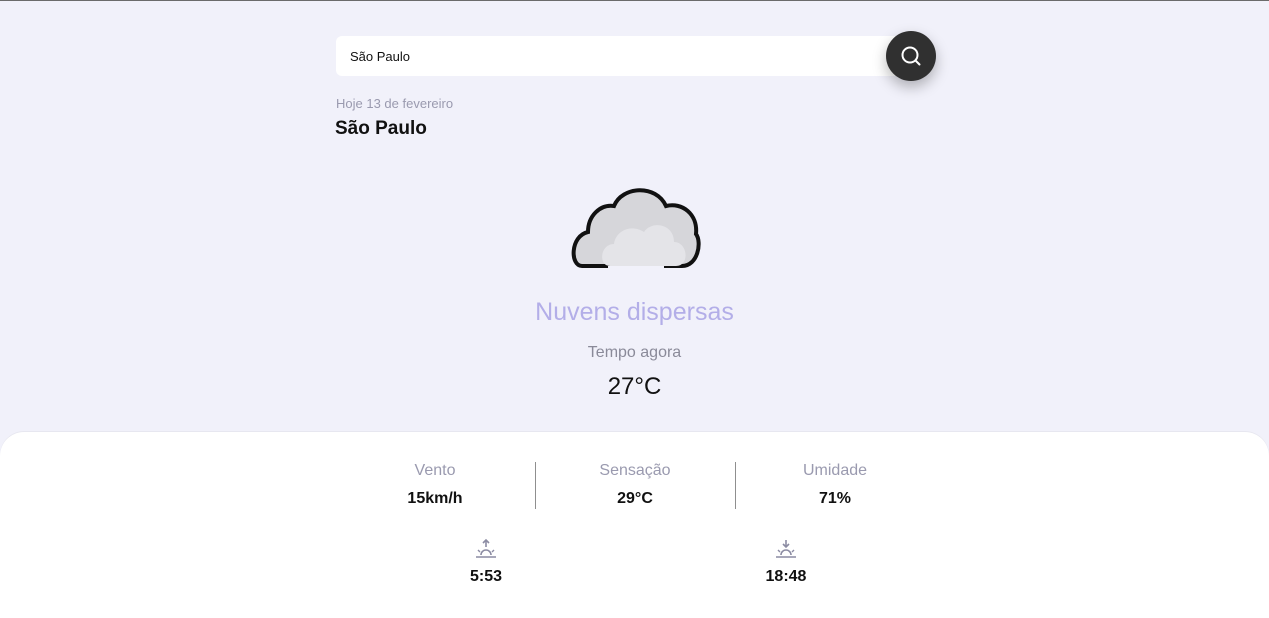 The height and width of the screenshot is (618, 1269). I want to click on humidity-stat: Umidade 71%, so click(835, 485).